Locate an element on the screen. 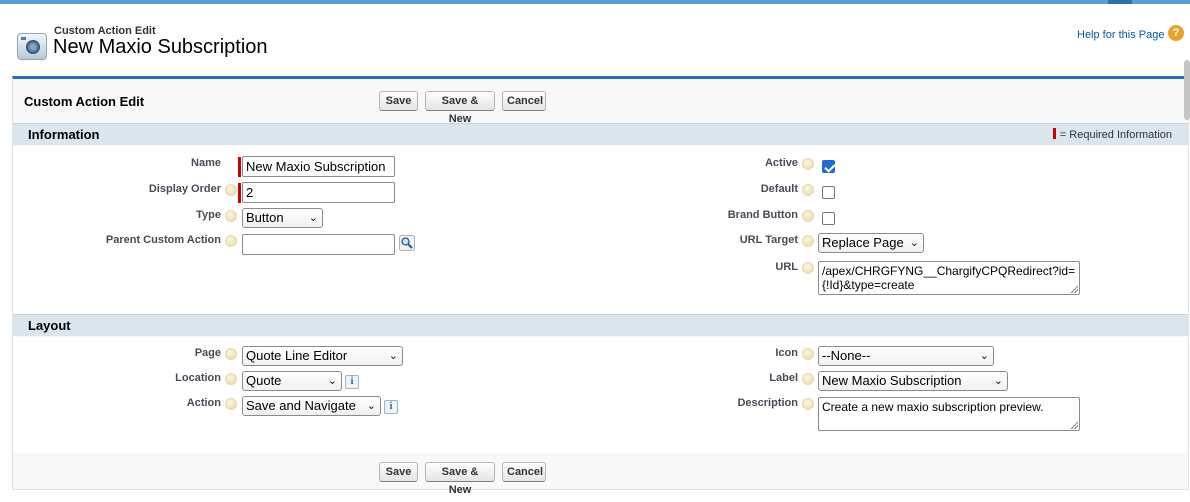 Image resolution: width=1190 pixels, height=502 pixels. camera-lens is located at coordinates (33, 47).